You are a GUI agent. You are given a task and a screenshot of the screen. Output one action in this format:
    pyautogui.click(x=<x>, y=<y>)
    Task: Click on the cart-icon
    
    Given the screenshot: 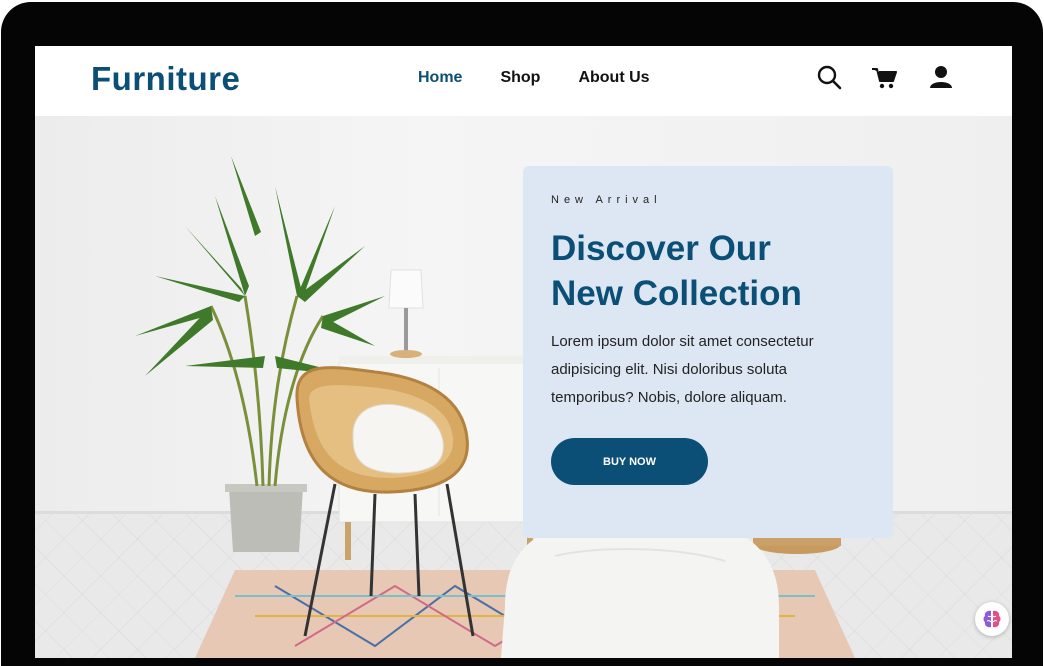 What is the action you would take?
    pyautogui.click(x=885, y=78)
    